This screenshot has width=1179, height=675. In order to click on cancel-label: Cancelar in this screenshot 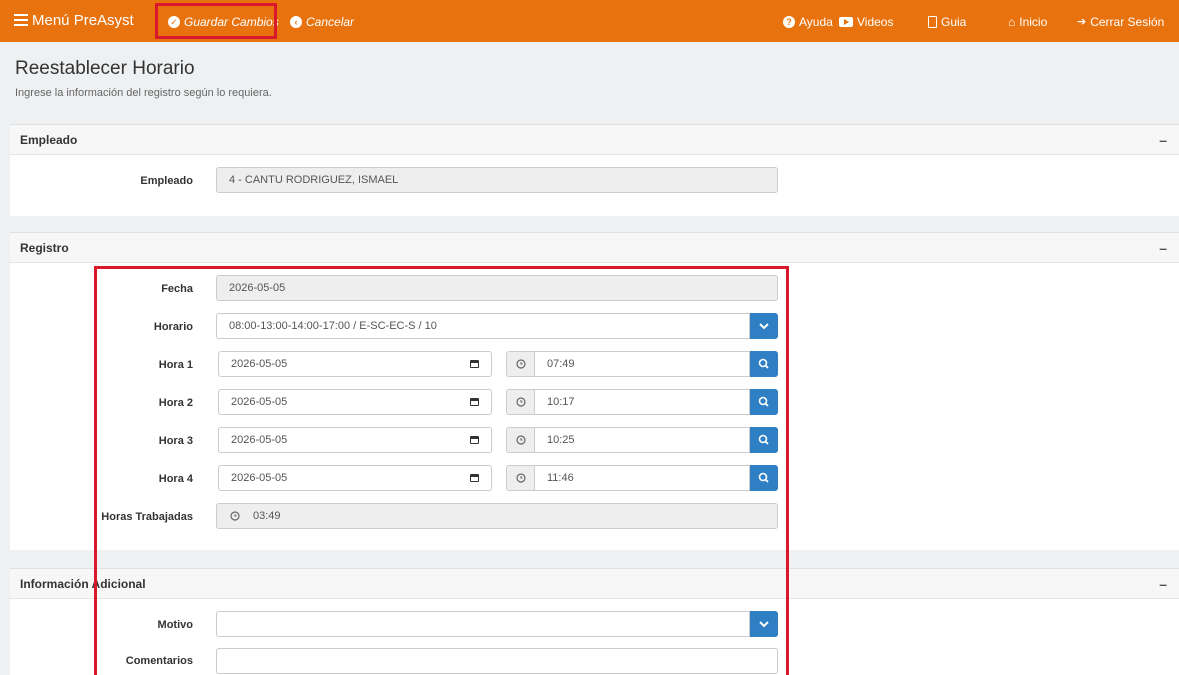, I will do `click(330, 21)`.